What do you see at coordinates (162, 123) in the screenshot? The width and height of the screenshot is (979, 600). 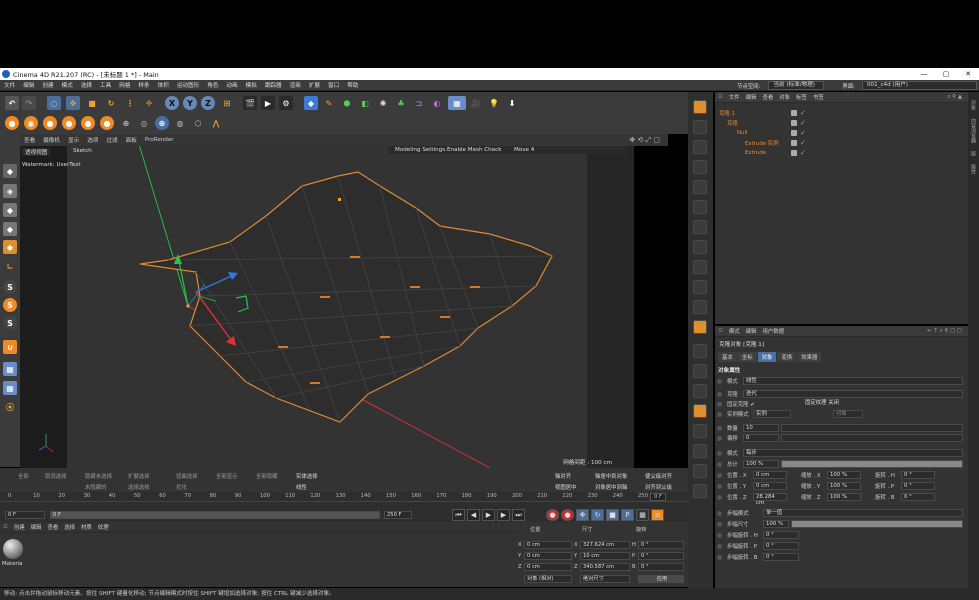 I see `workplane-icon: ⊕` at bounding box center [162, 123].